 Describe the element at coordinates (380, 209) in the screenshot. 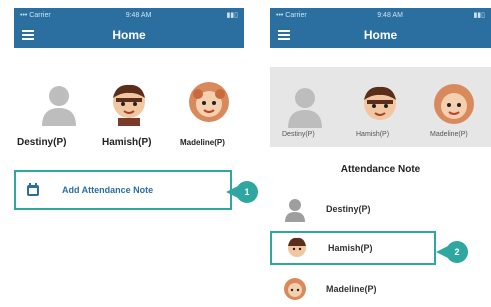

I see `note-list-item-destiny: Destiny(P)` at that location.